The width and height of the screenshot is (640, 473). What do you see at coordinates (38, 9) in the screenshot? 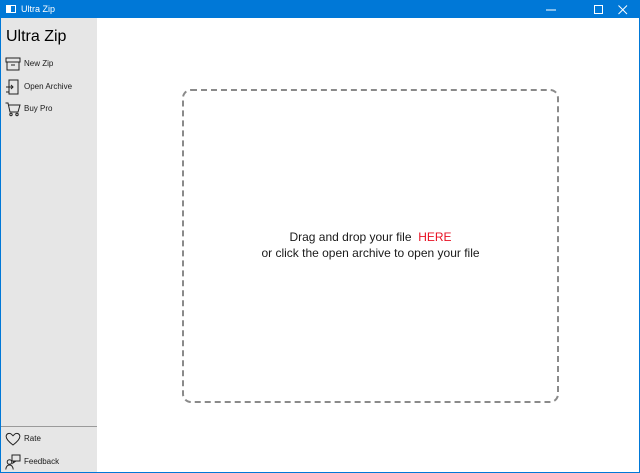
I see `window-title: Ultra Zip` at bounding box center [38, 9].